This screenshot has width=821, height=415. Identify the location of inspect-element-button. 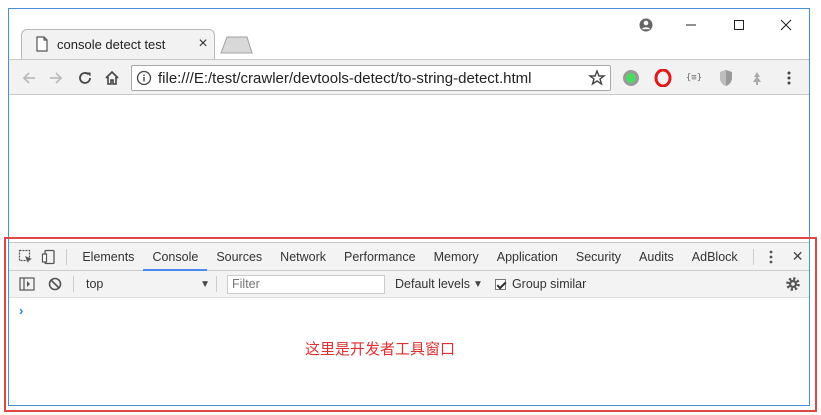
(26, 257).